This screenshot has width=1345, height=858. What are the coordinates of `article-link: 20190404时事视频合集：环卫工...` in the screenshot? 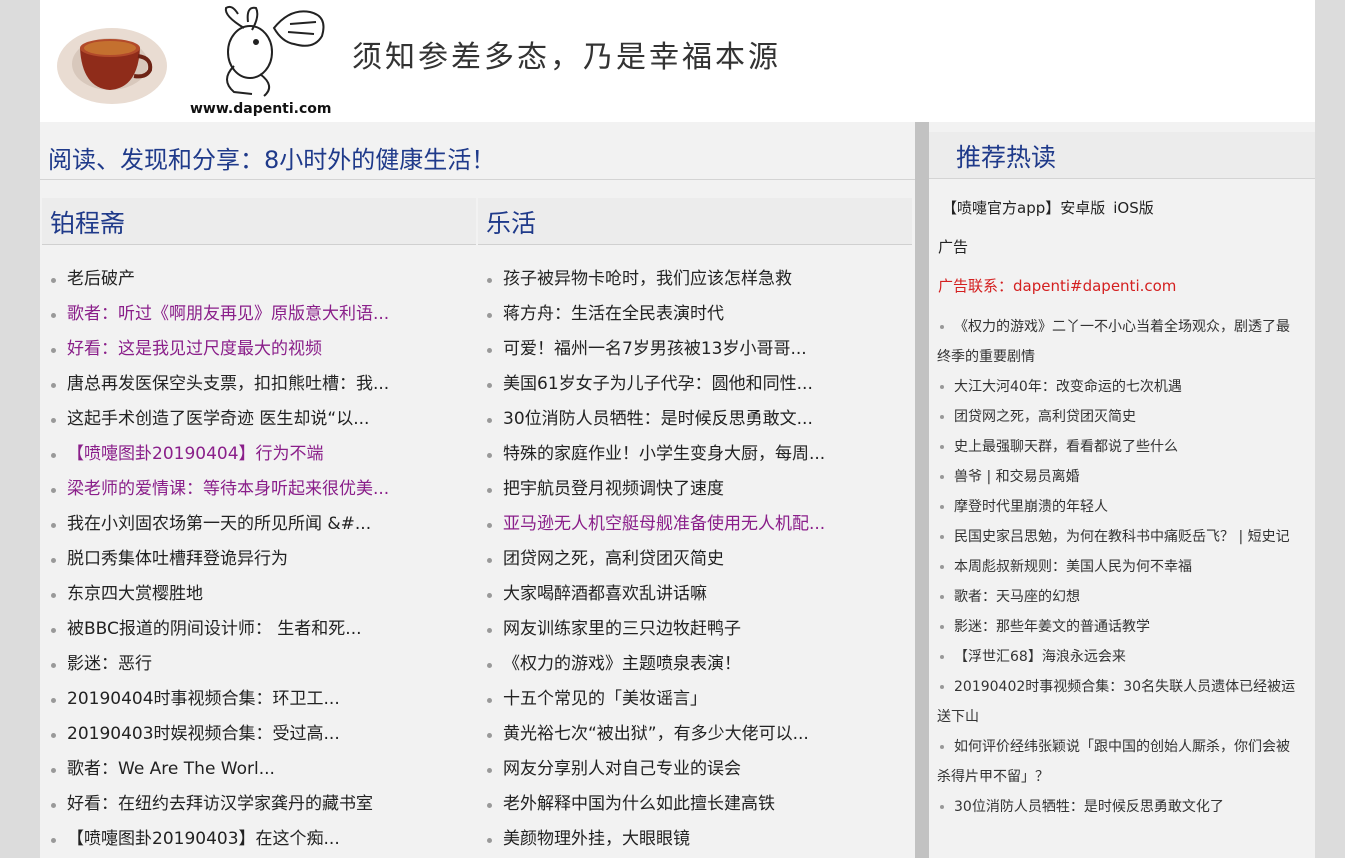 It's located at (215, 699).